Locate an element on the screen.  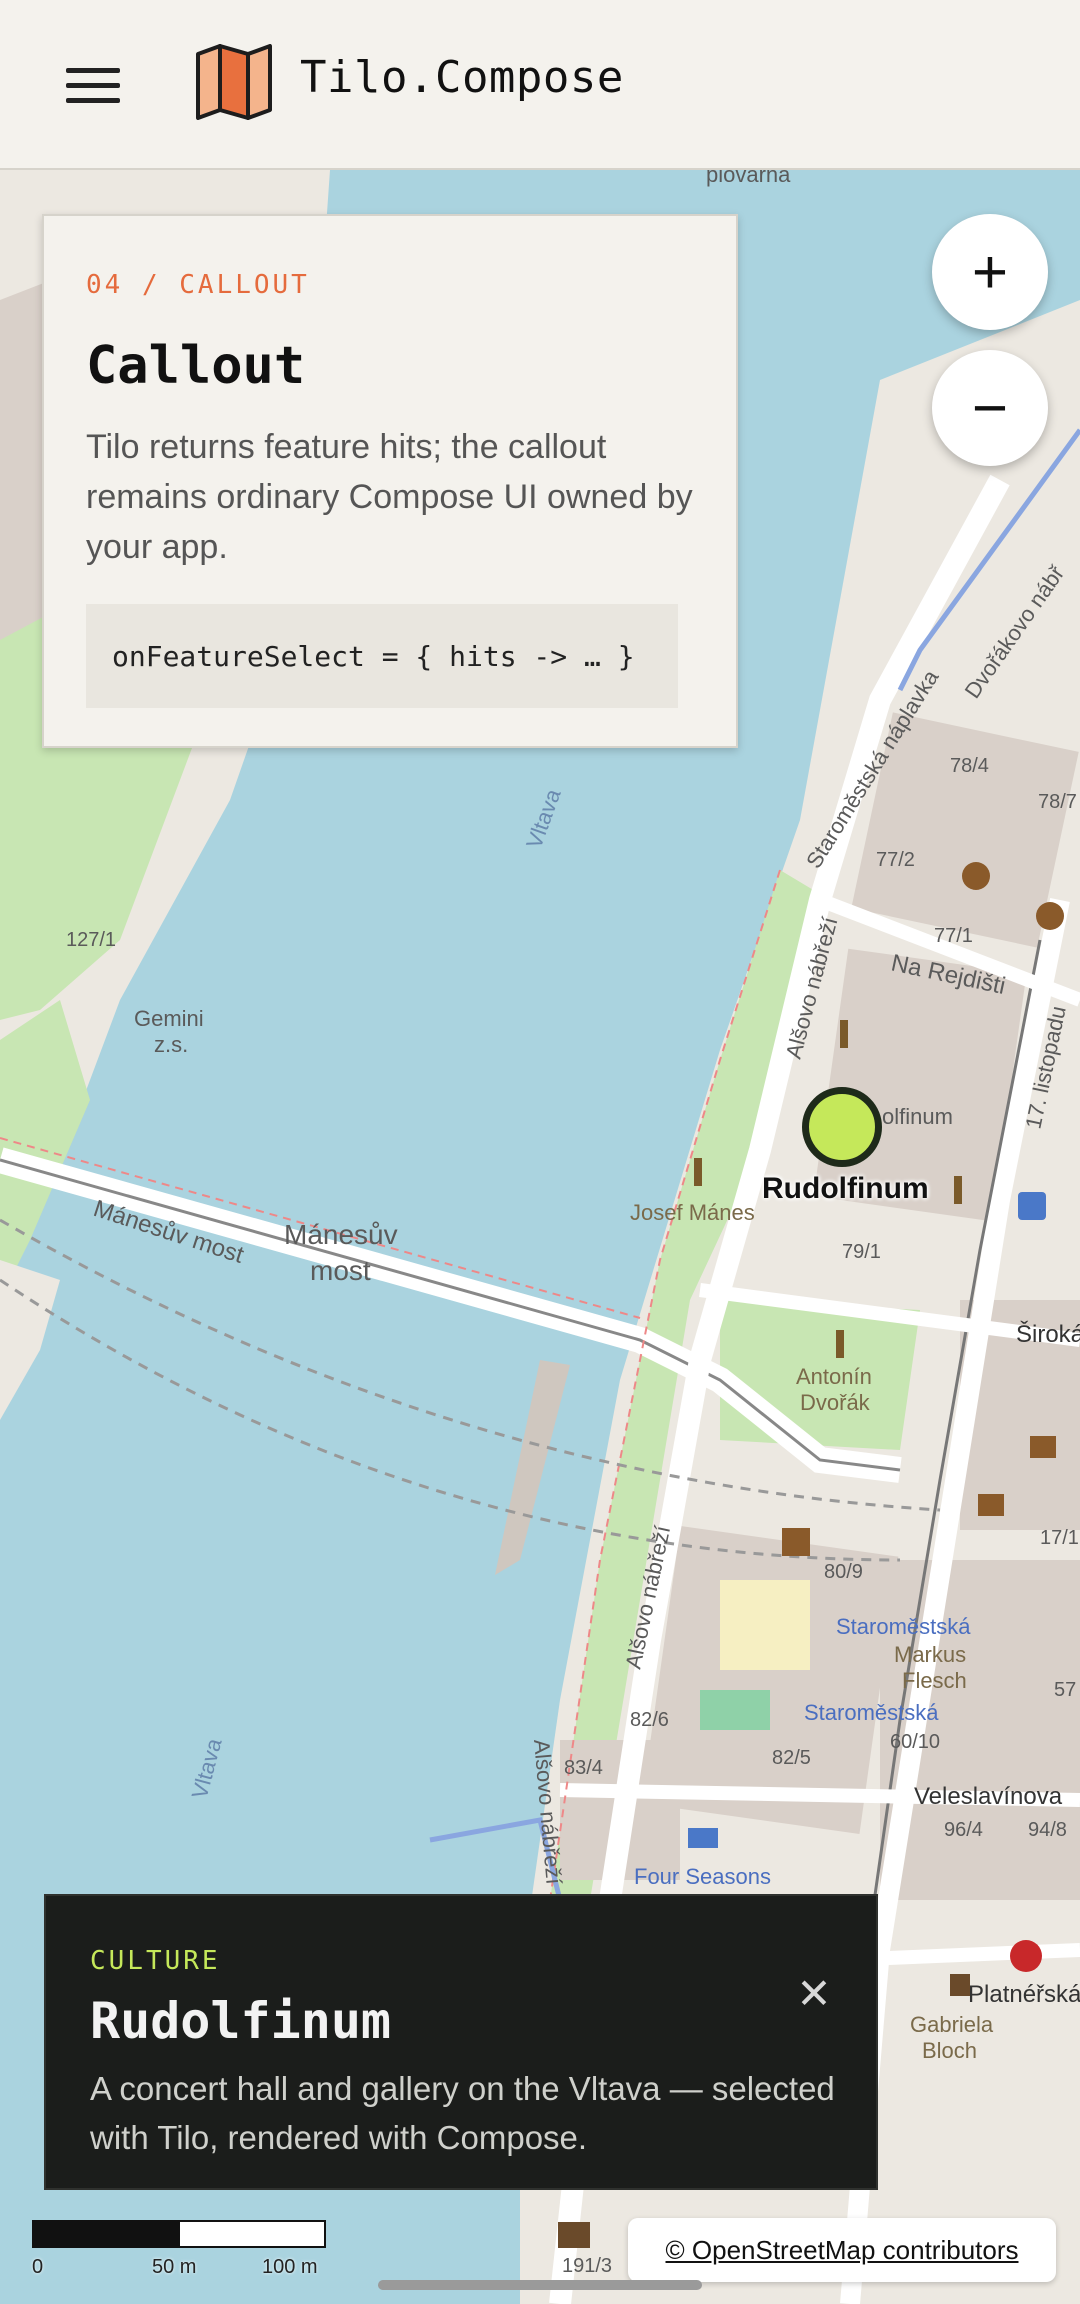
app-title: Tilo.Compose is located at coordinates (462, 77).